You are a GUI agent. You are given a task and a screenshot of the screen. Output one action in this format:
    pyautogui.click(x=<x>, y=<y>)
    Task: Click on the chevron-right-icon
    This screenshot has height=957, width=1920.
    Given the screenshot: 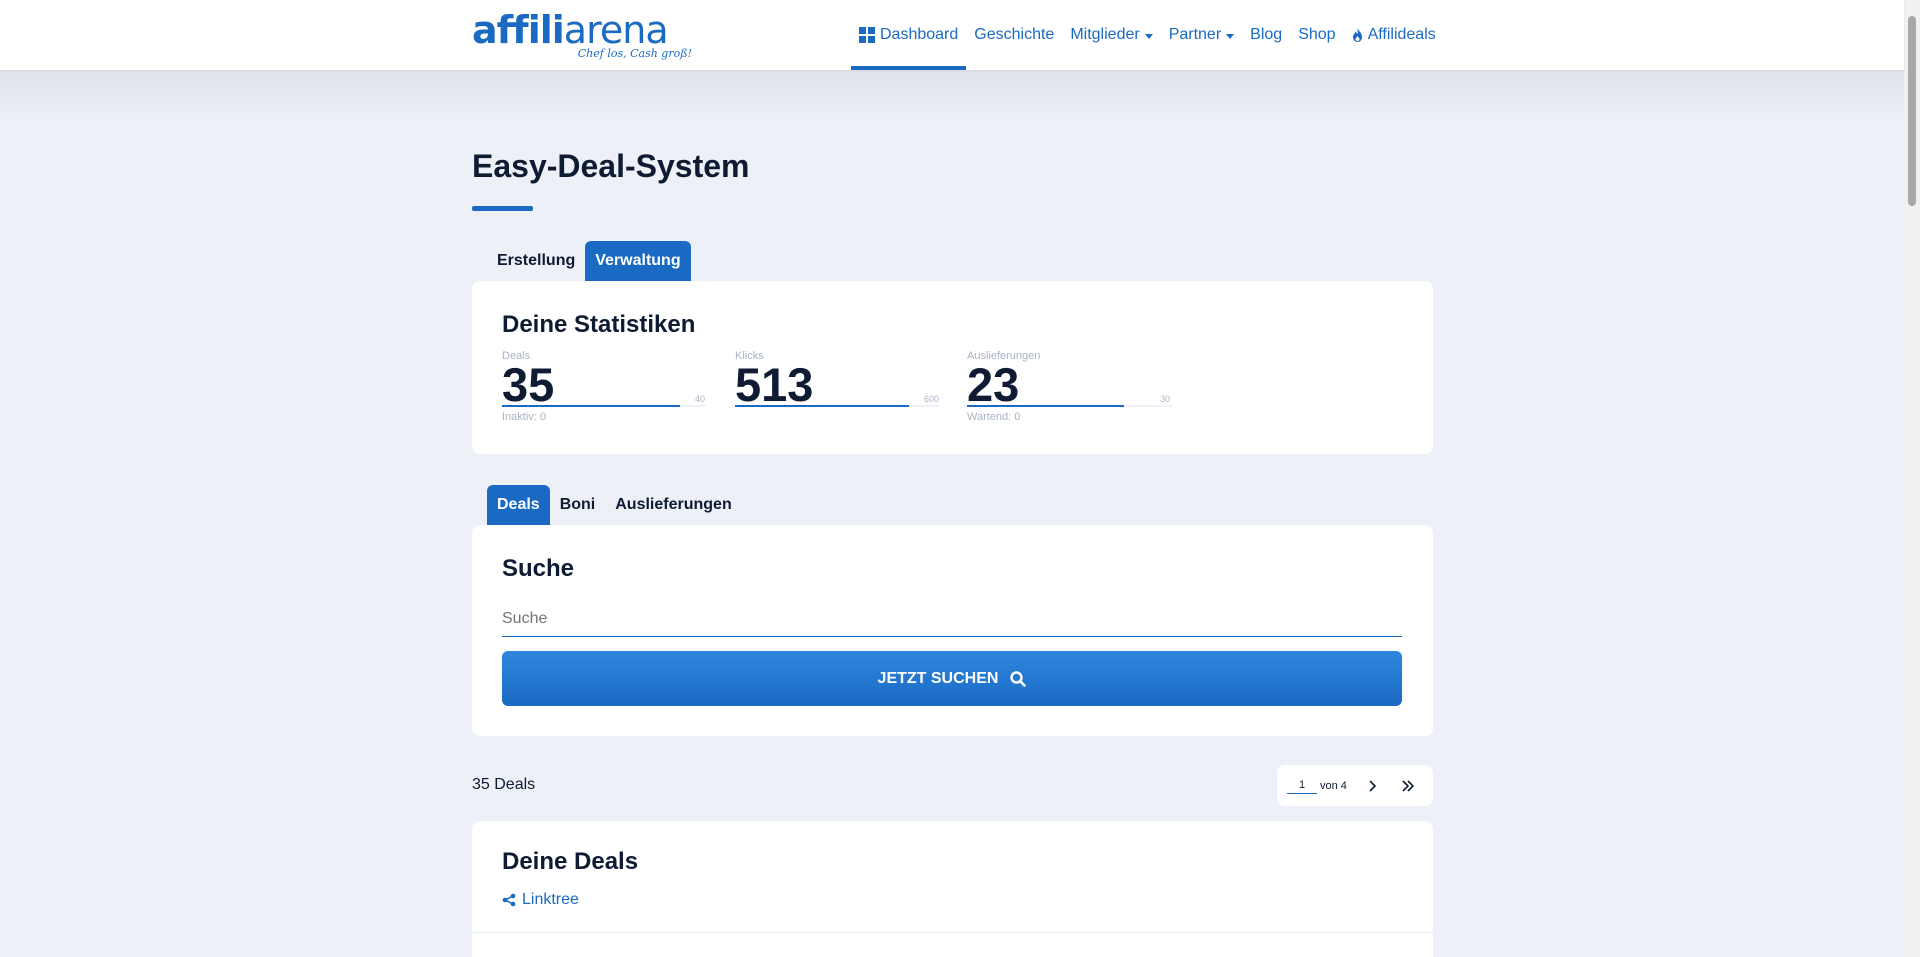 What is the action you would take?
    pyautogui.click(x=1373, y=785)
    